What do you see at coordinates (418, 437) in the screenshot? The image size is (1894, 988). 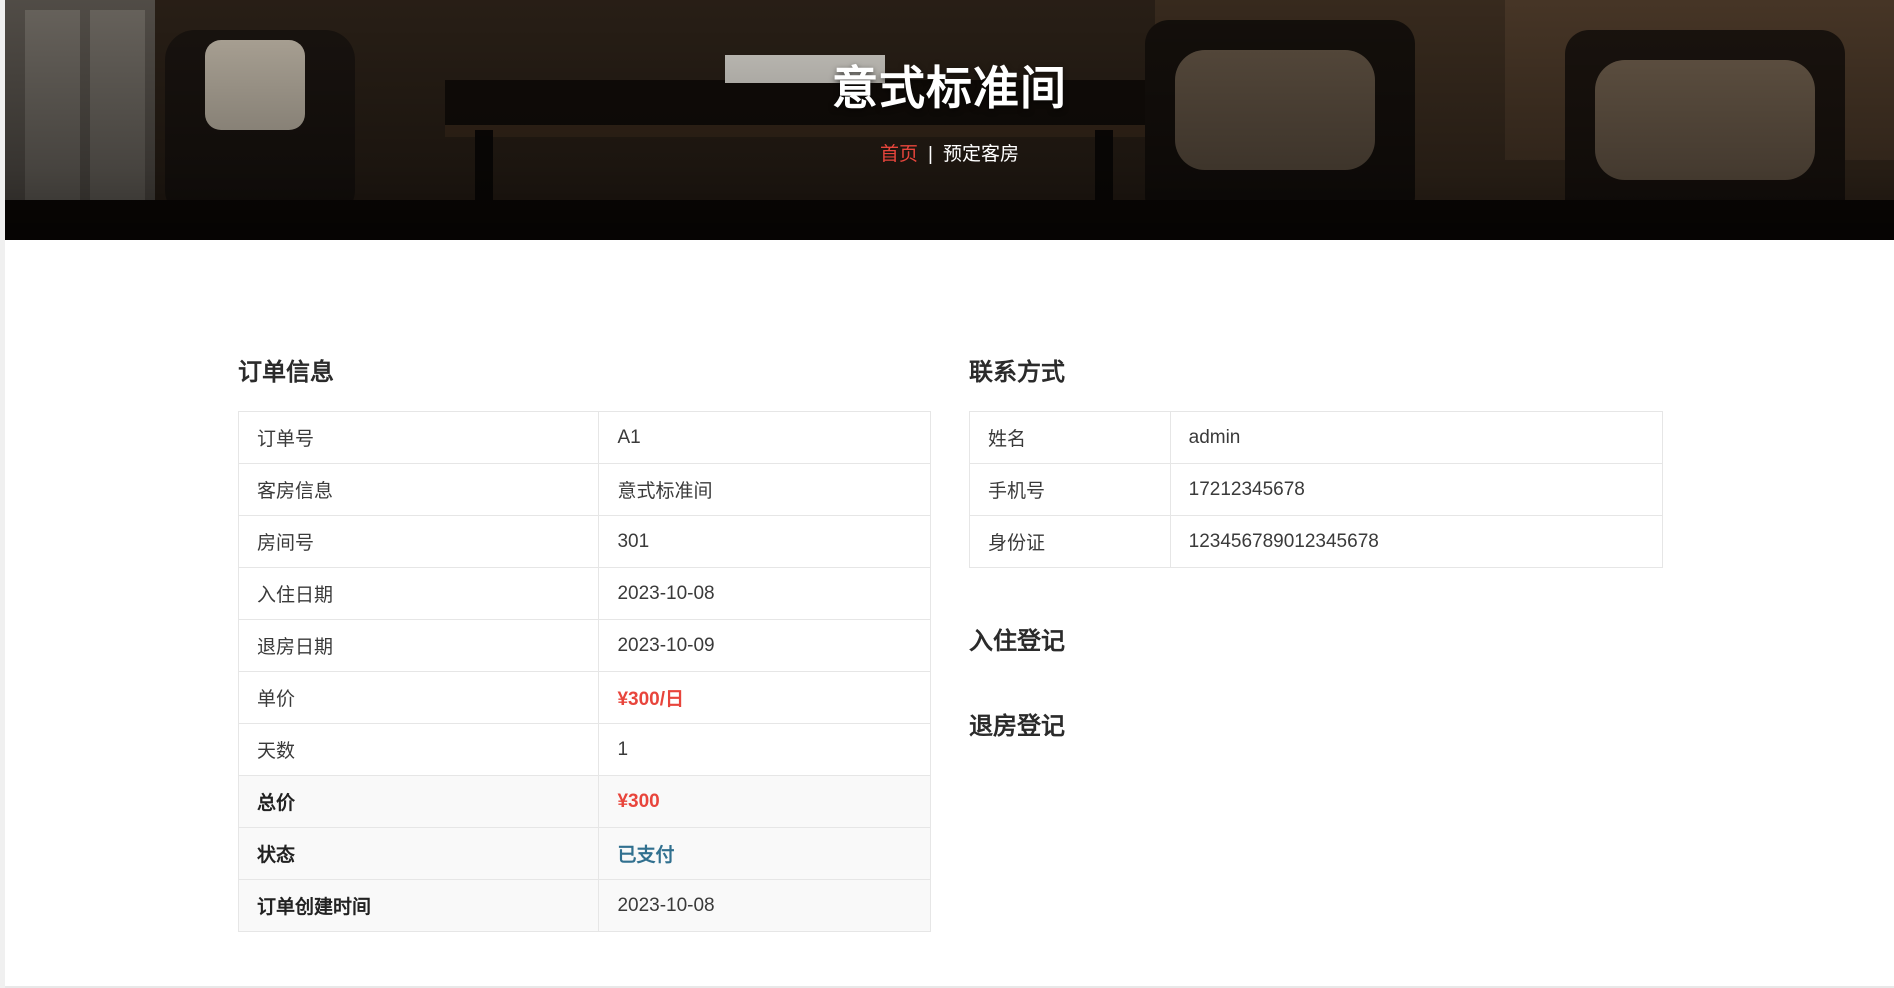 I see `order-label-number: 订单号` at bounding box center [418, 437].